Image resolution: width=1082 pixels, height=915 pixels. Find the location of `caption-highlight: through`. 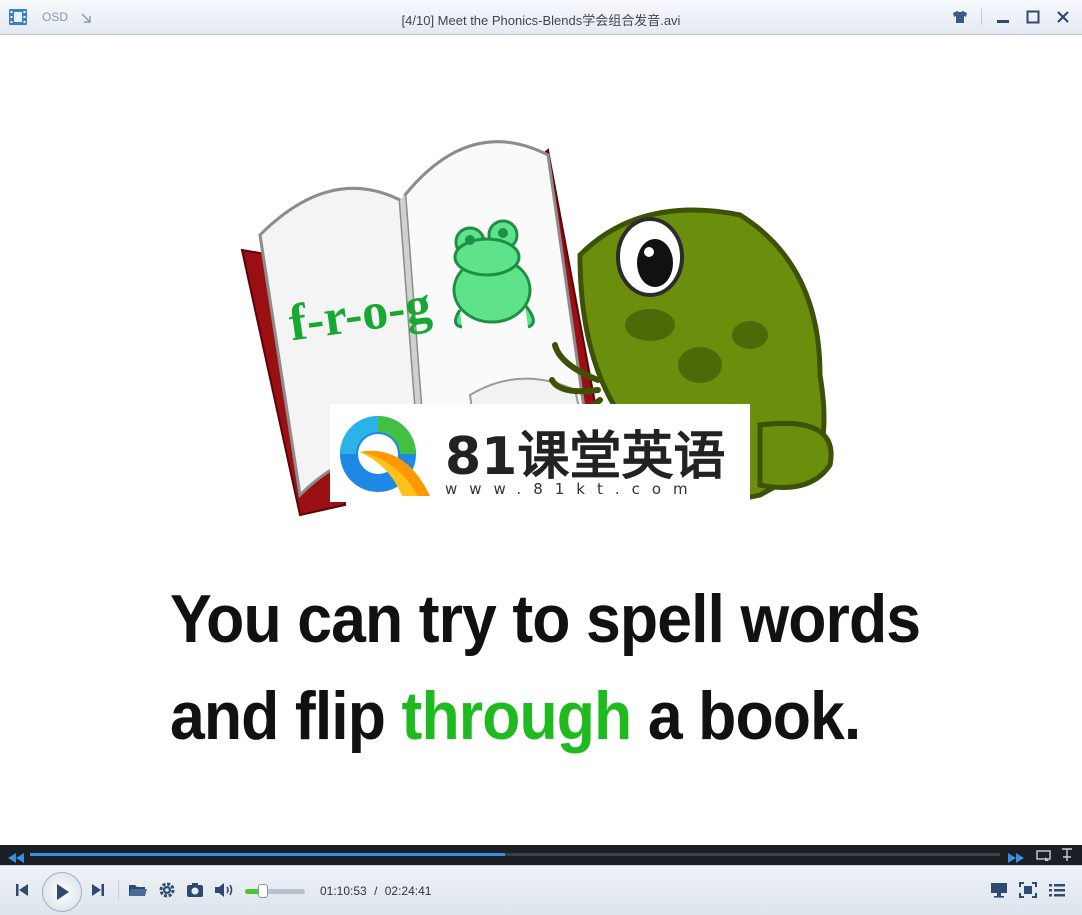

caption-highlight: through is located at coordinates (517, 716).